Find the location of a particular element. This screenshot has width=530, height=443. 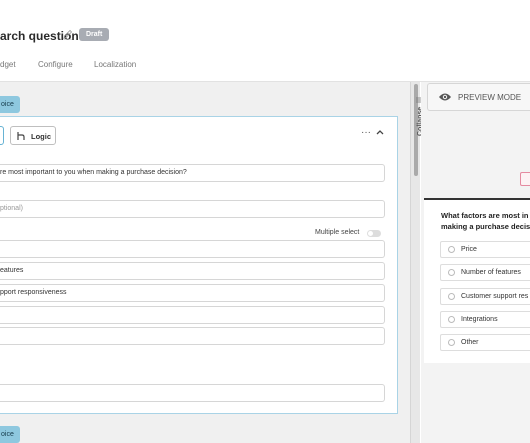

logic-label: Logic is located at coordinates (41, 136).